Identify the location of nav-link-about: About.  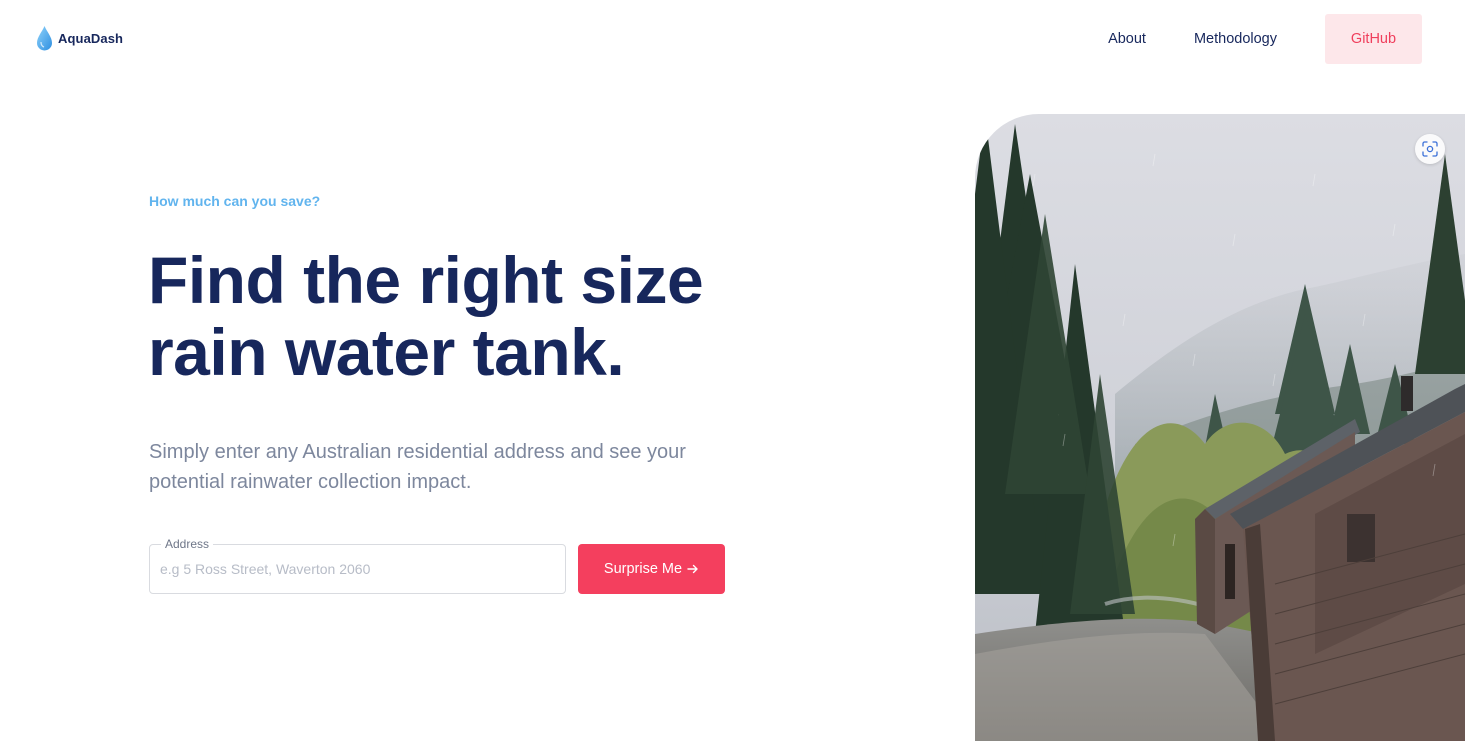
(1127, 39).